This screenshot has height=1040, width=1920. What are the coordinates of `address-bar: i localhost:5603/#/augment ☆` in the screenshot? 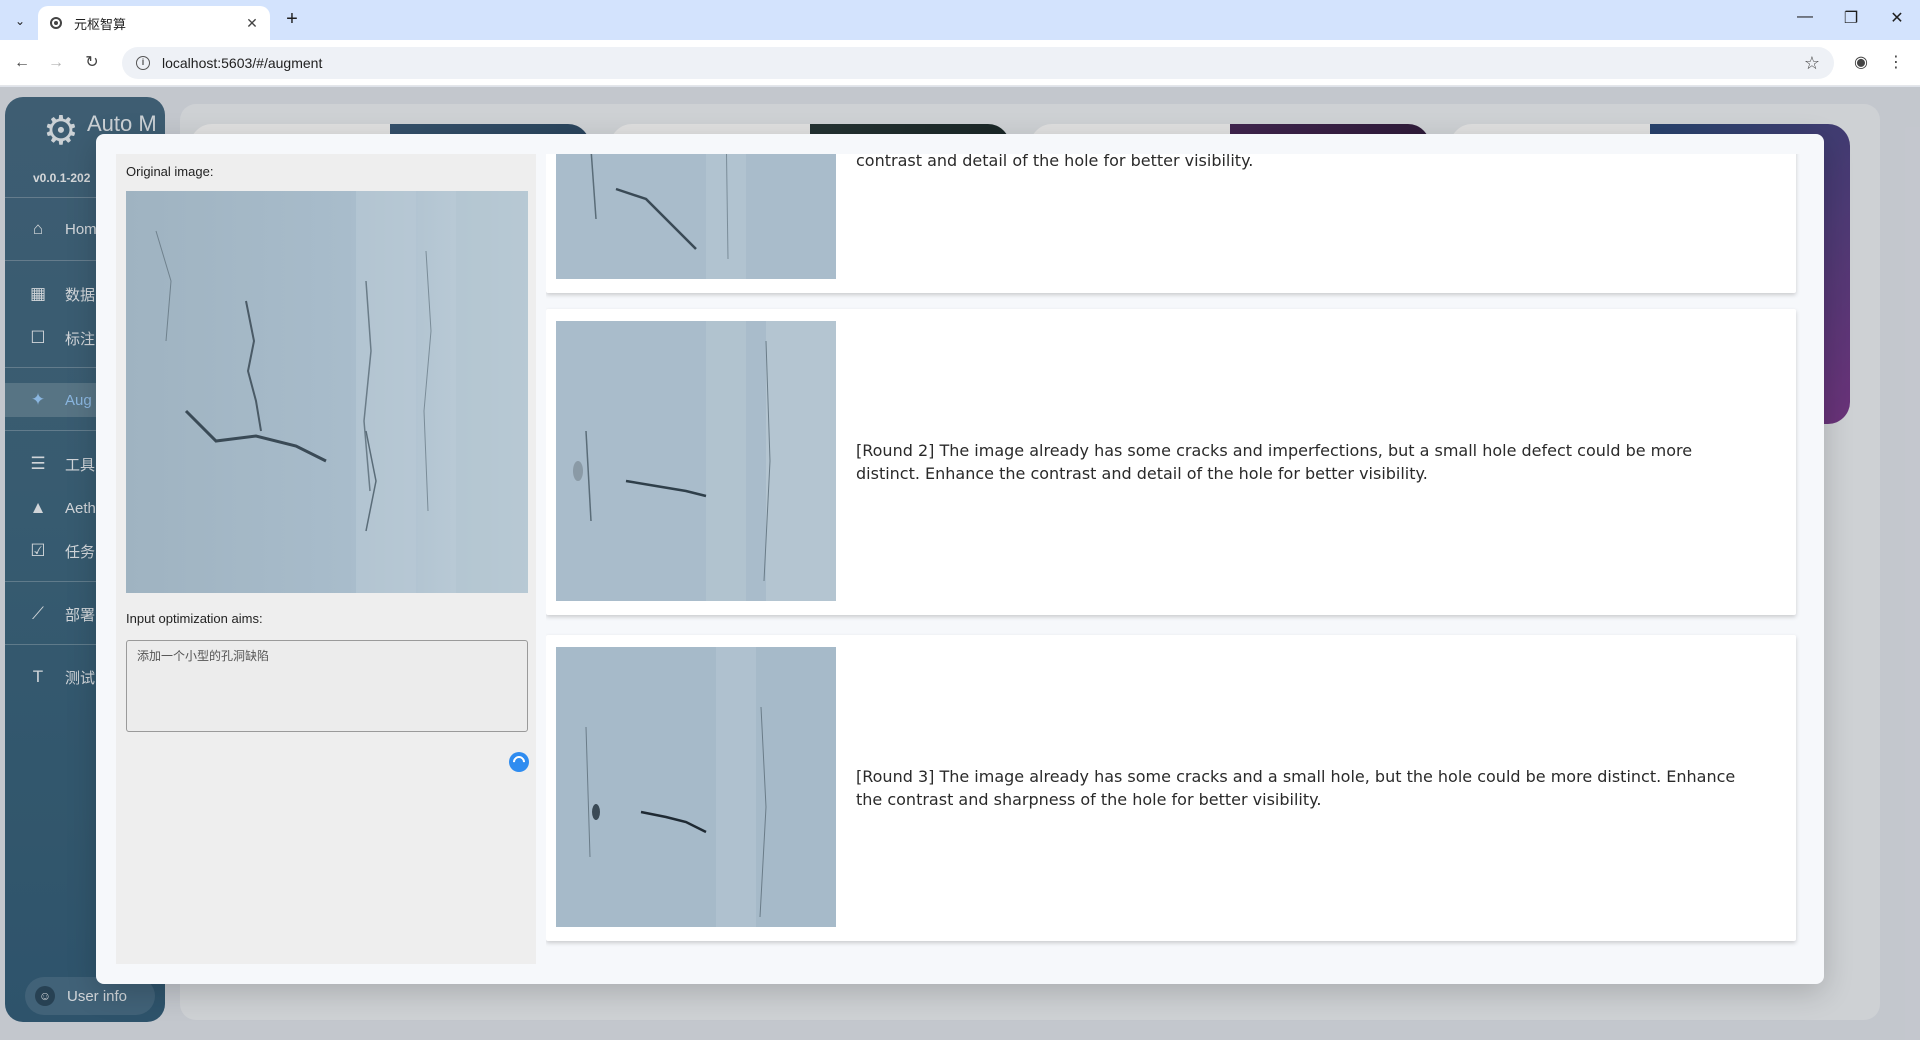 It's located at (978, 63).